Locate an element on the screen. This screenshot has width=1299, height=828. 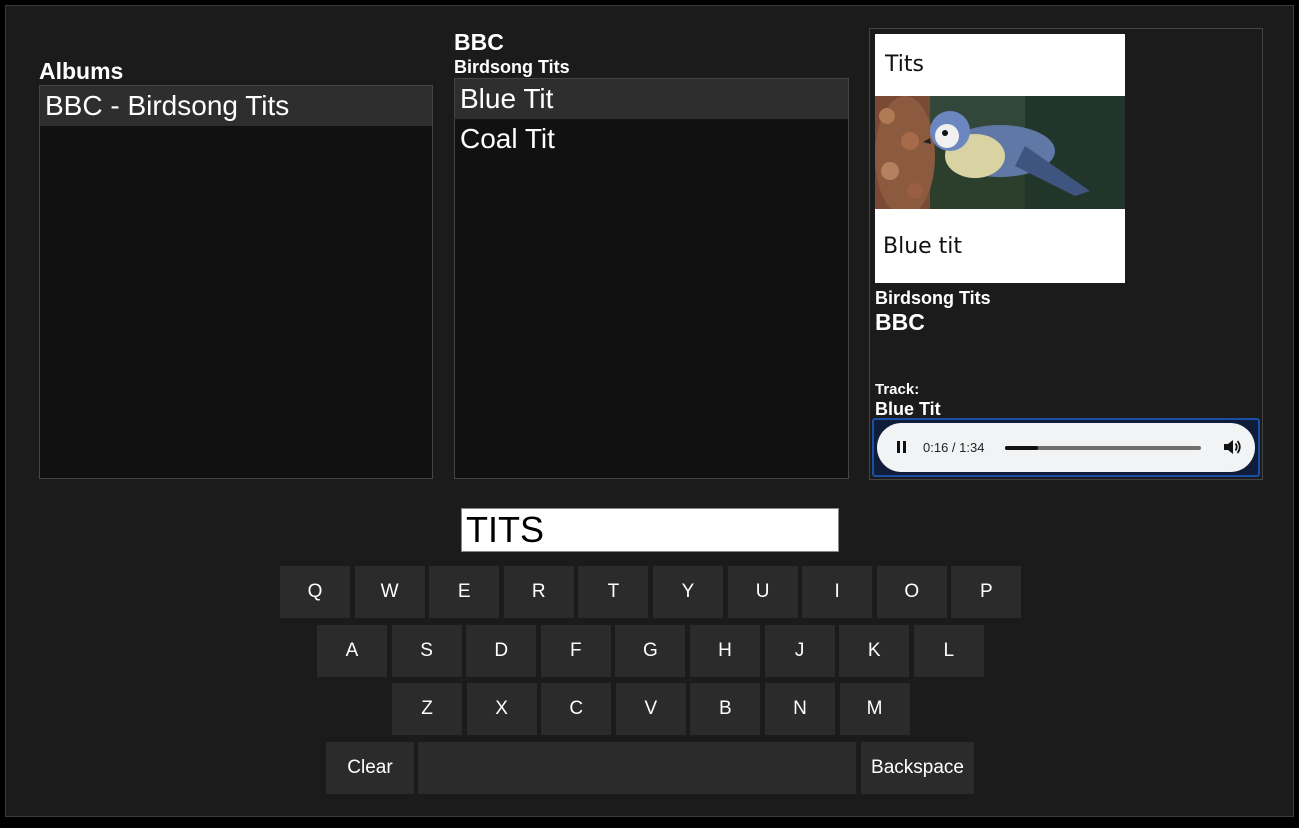
space-key is located at coordinates (637, 768).